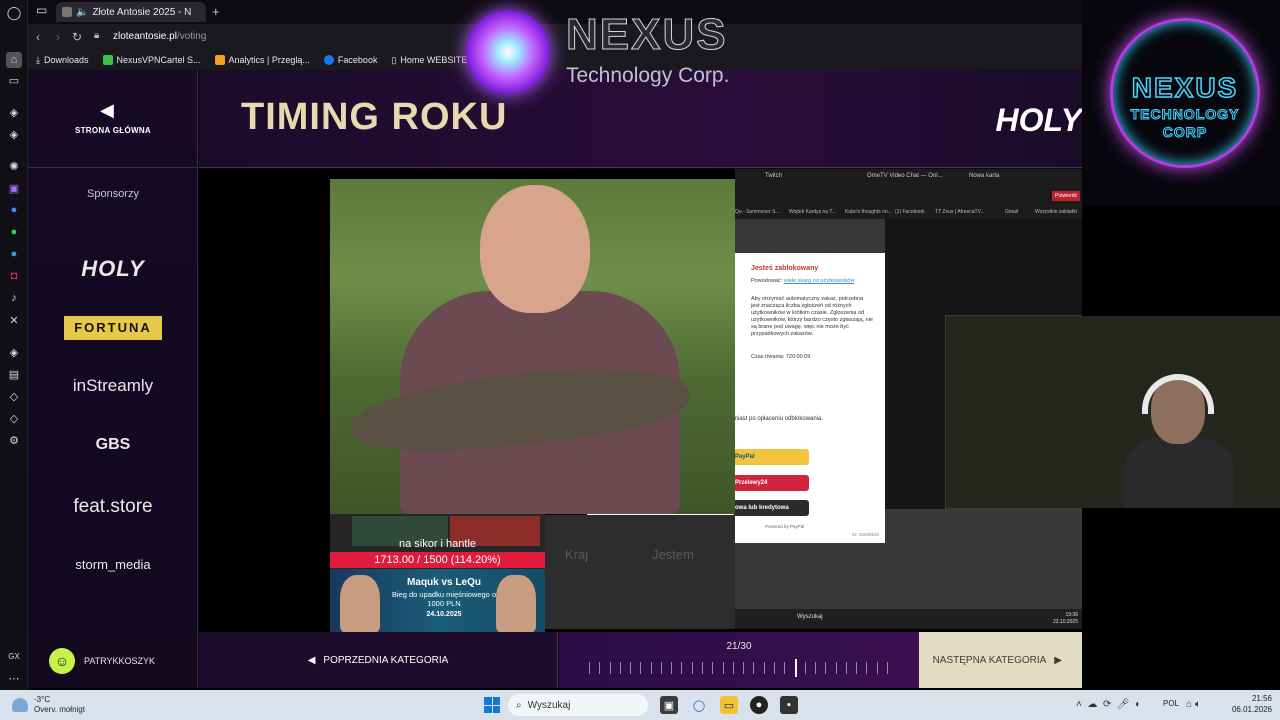 The width and height of the screenshot is (1280, 720). Describe the element at coordinates (67, 12) in the screenshot. I see `tab-favicon-icon` at that location.